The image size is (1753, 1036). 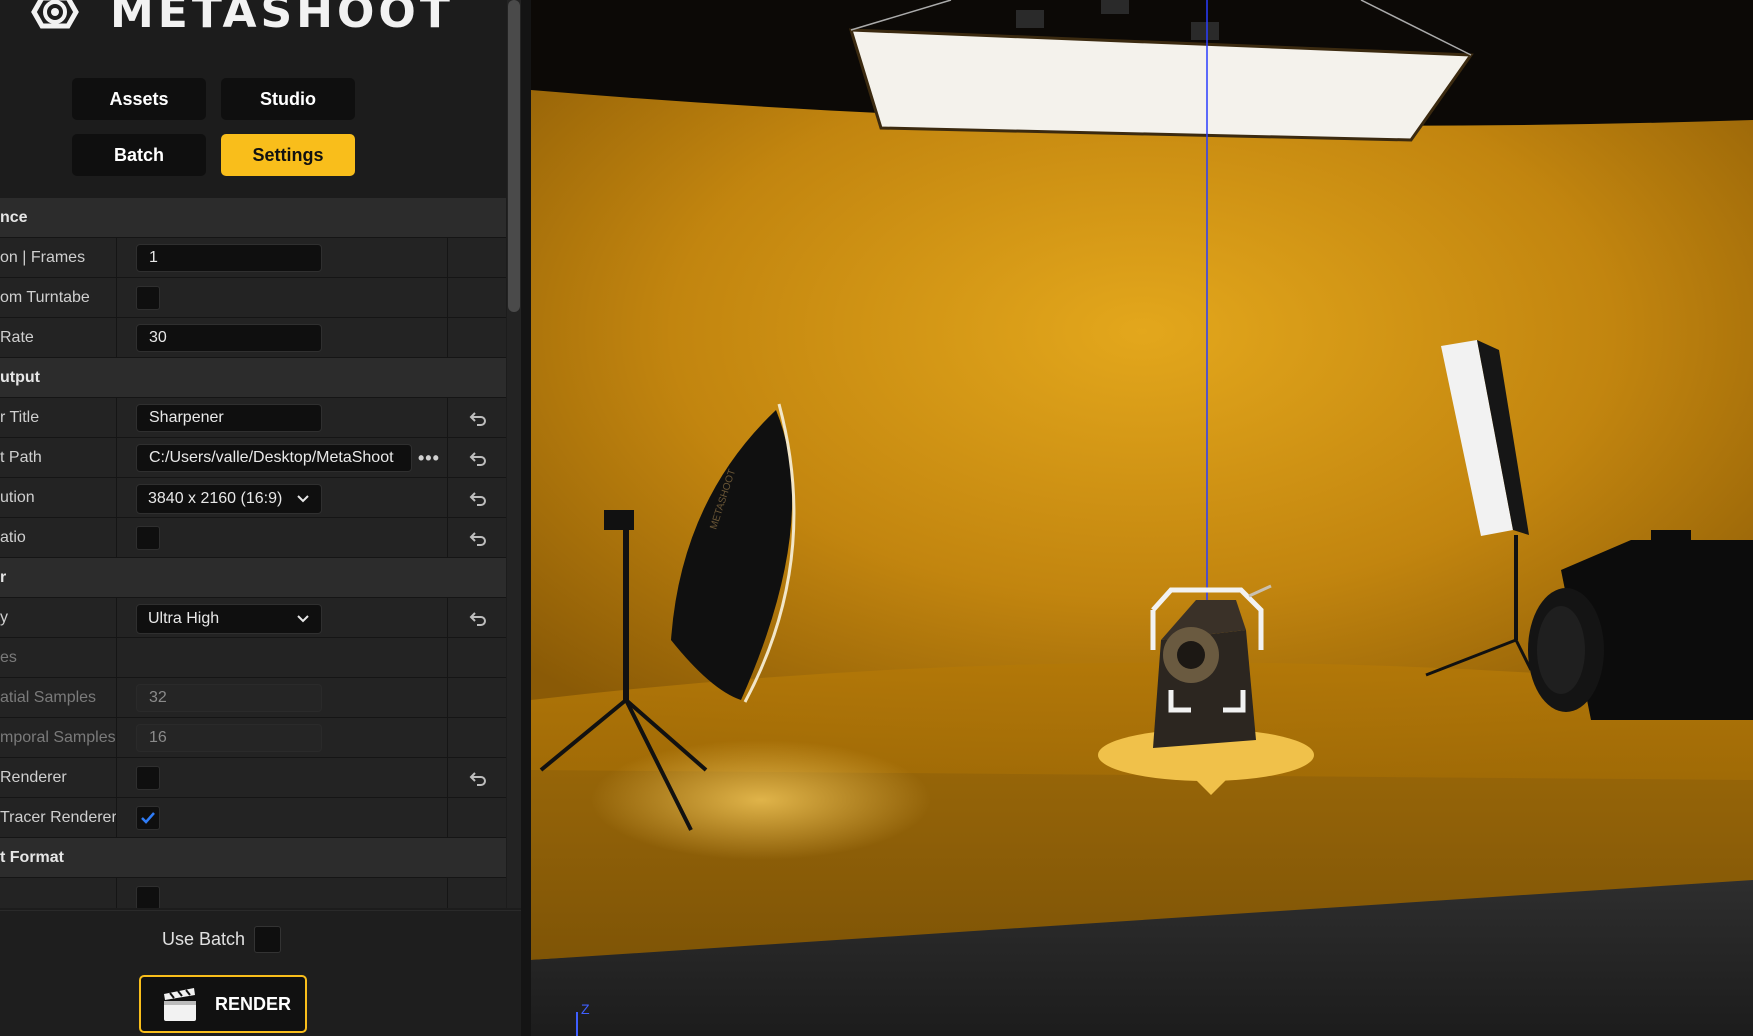 What do you see at coordinates (229, 738) in the screenshot?
I see `temporal-samples-input: 16` at bounding box center [229, 738].